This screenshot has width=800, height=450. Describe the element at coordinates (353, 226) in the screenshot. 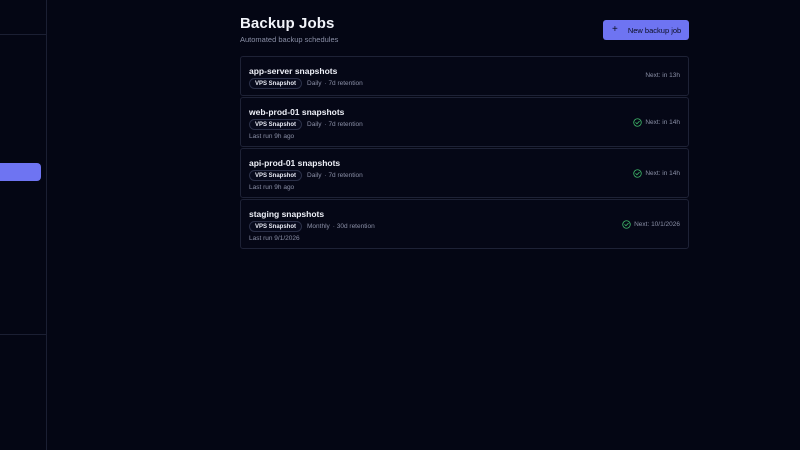

I see `job-retention: · 30d retention` at that location.